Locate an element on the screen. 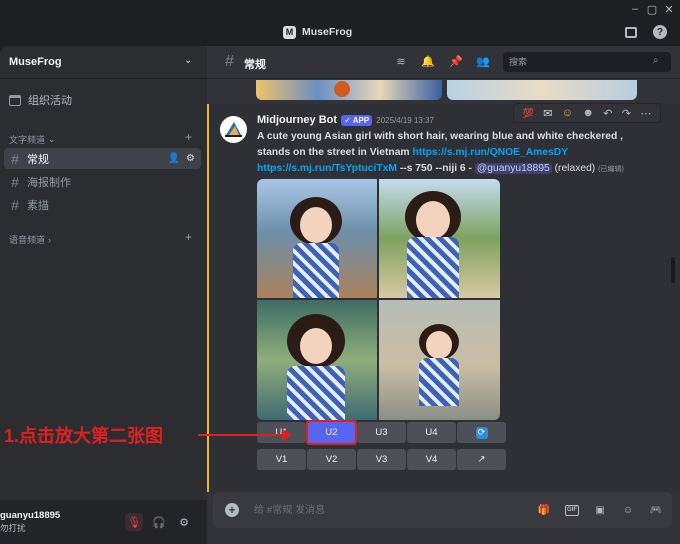 This screenshot has width=680, height=544. category-text-channels: 文字频道 ⌄ is located at coordinates (32, 139).